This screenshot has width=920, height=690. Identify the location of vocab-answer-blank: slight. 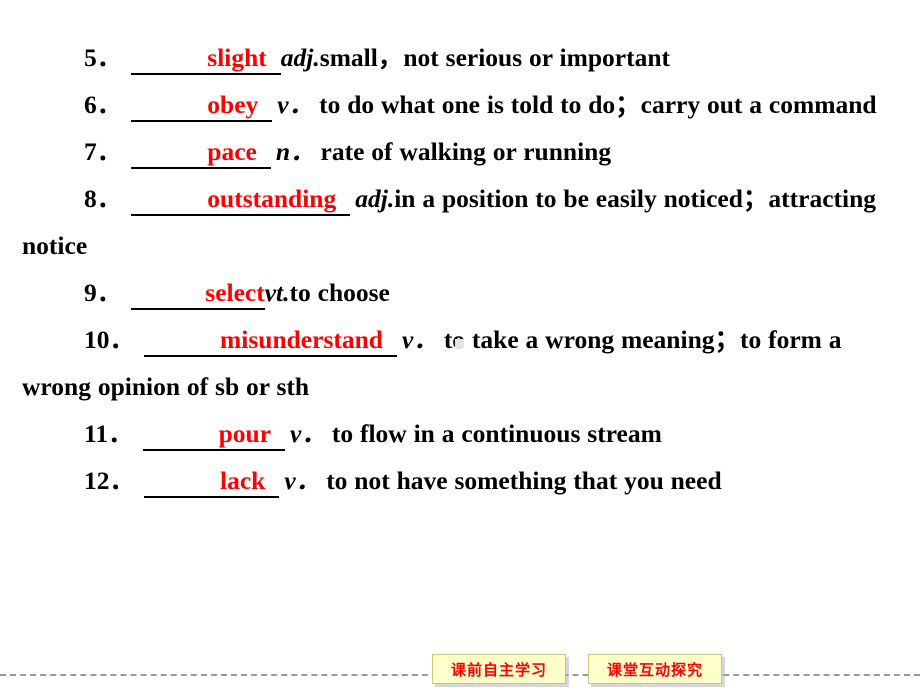
(206, 59).